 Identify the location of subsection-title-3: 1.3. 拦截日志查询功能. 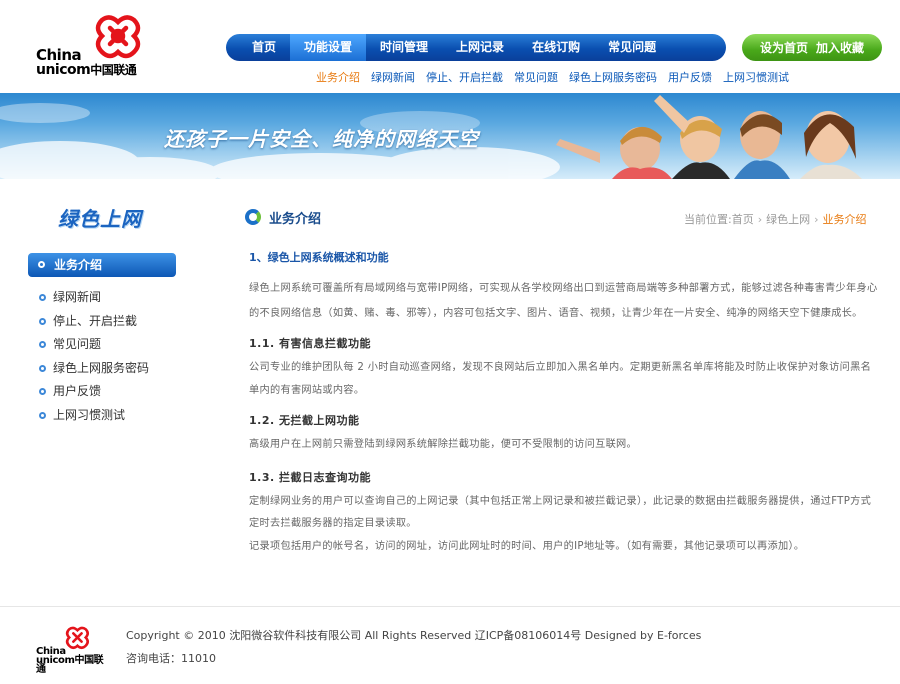
(310, 477).